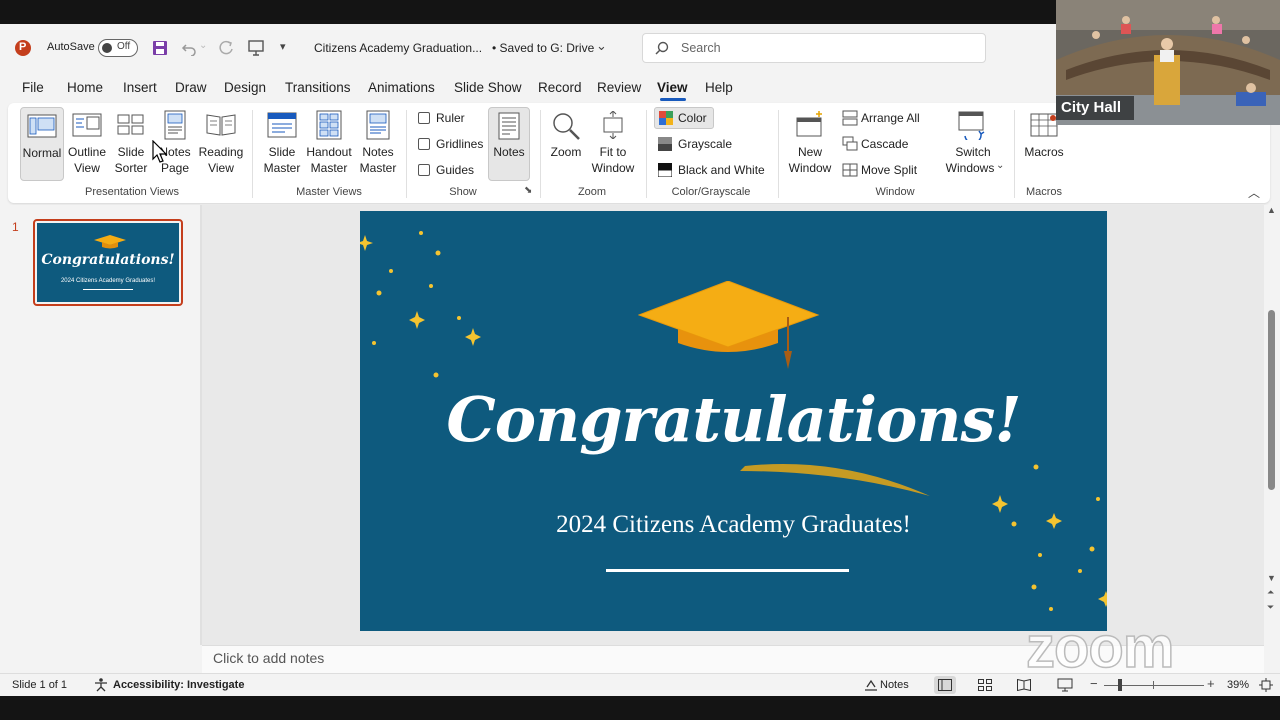 The width and height of the screenshot is (1280, 720). I want to click on outline-view-label-2: View, so click(87, 168).